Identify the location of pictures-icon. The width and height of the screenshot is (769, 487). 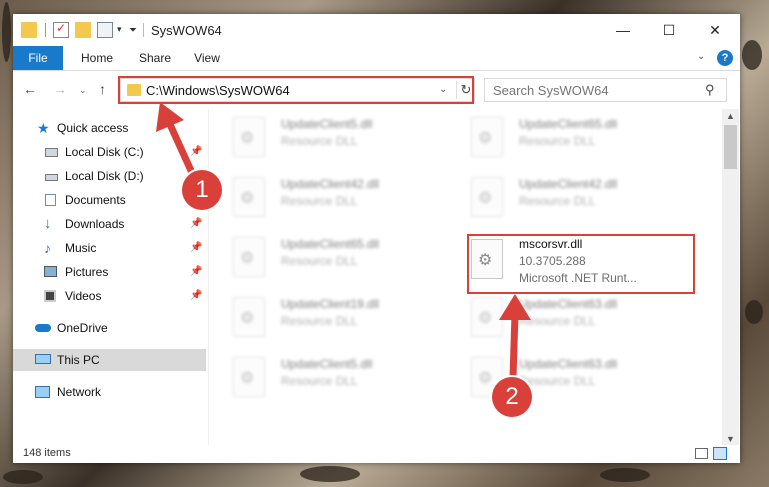
(50, 271).